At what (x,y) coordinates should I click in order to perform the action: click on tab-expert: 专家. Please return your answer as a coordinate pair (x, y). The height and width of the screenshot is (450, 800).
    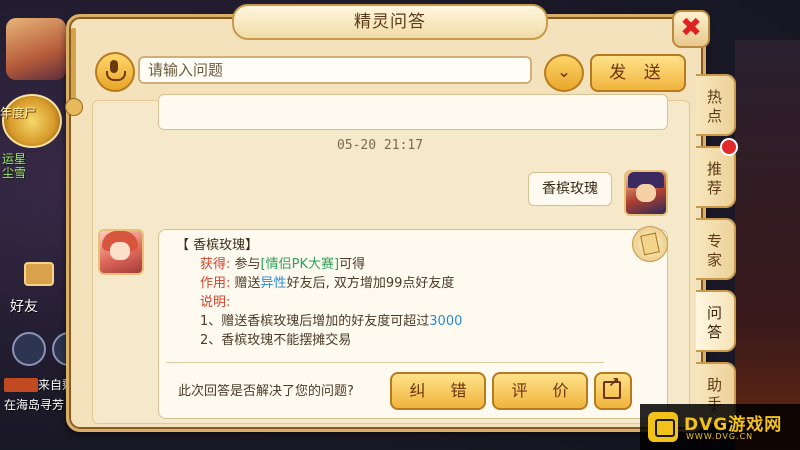
    Looking at the image, I should click on (716, 249).